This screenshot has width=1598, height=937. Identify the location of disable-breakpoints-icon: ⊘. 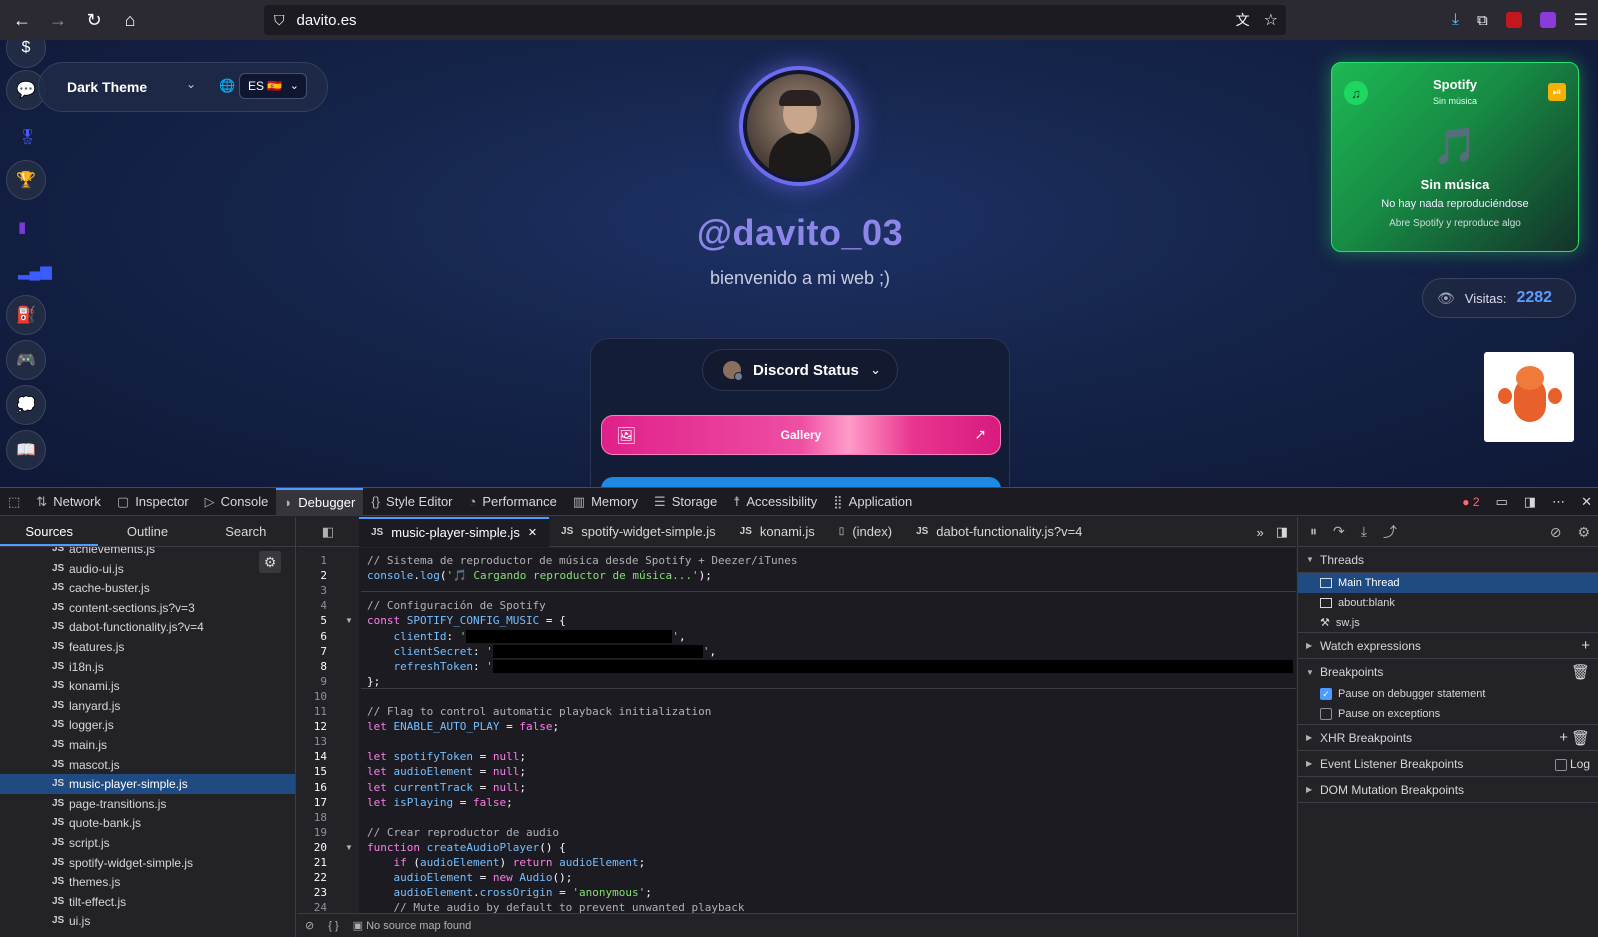
(1556, 532).